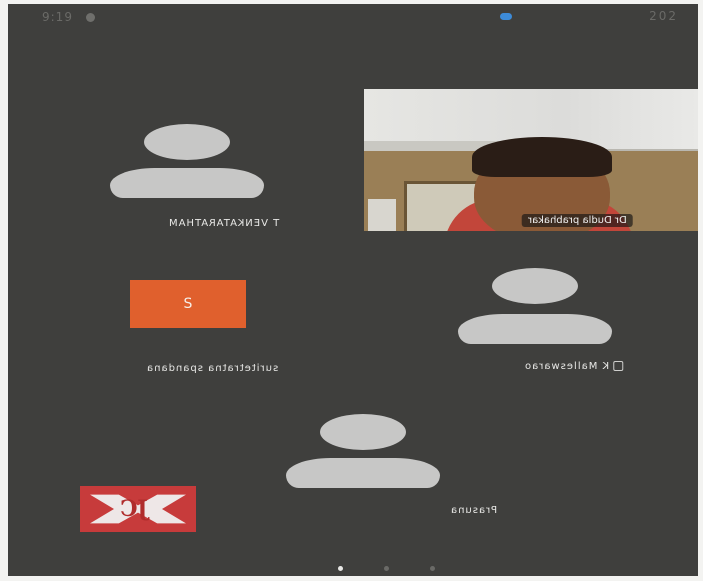 This screenshot has width=703, height=581. Describe the element at coordinates (353, 17) in the screenshot. I see `status-bar: 9:19 202` at that location.